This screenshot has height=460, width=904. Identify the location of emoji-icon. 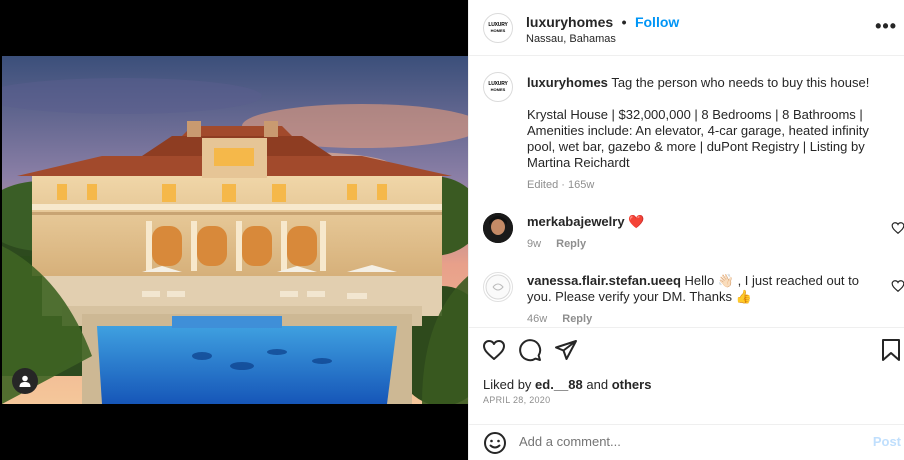
(495, 443).